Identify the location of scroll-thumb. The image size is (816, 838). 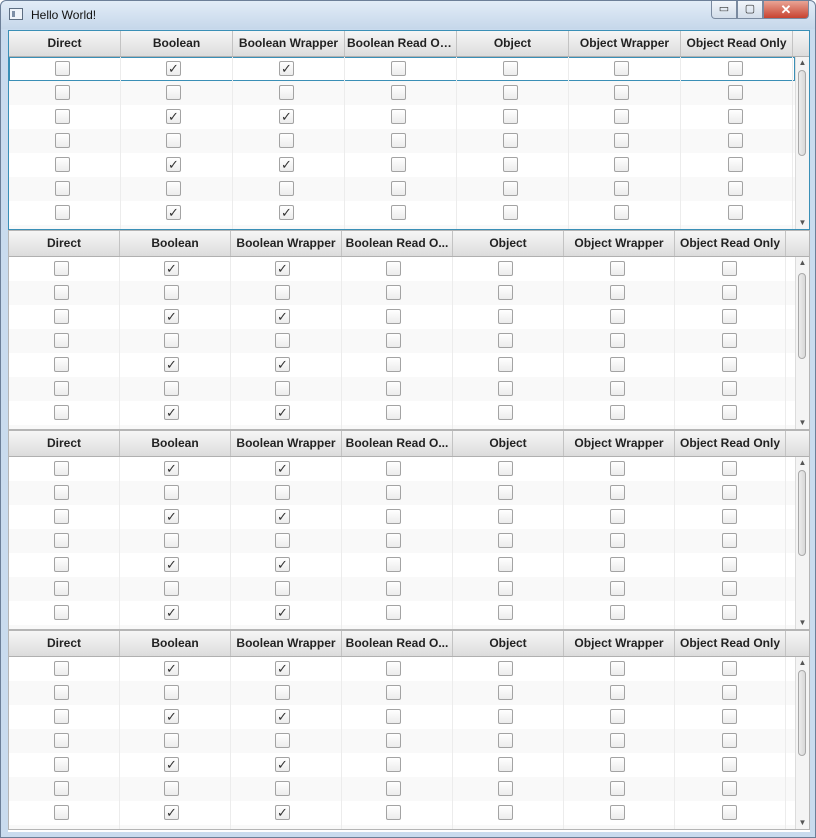
(802, 113).